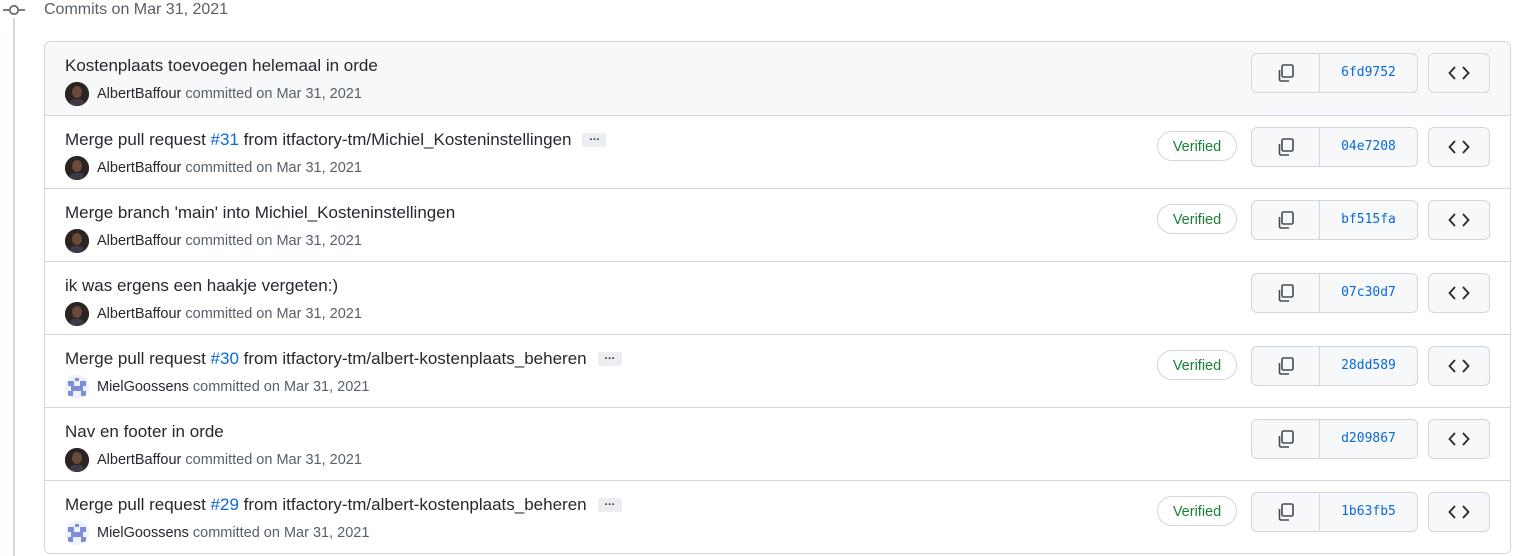 The height and width of the screenshot is (556, 1517). Describe the element at coordinates (1368, 512) in the screenshot. I see `commit-sha-link: 1b63fb5` at that location.